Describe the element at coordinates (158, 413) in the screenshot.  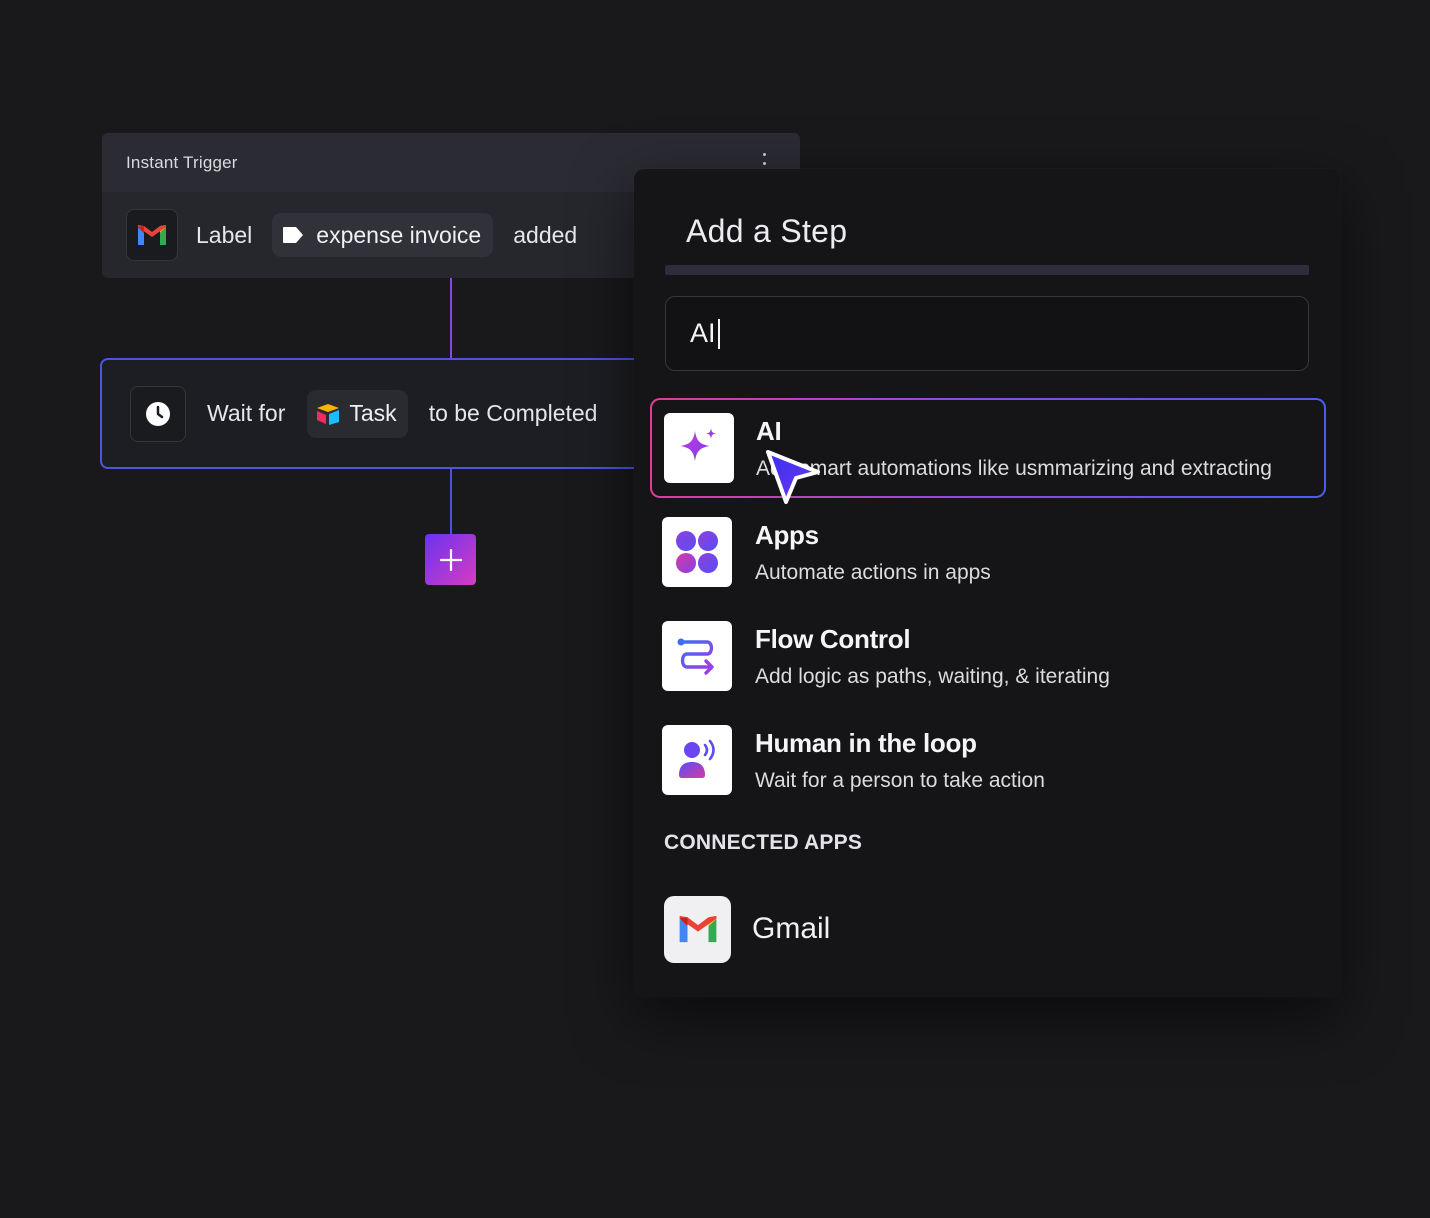
I see `clock-icon` at that location.